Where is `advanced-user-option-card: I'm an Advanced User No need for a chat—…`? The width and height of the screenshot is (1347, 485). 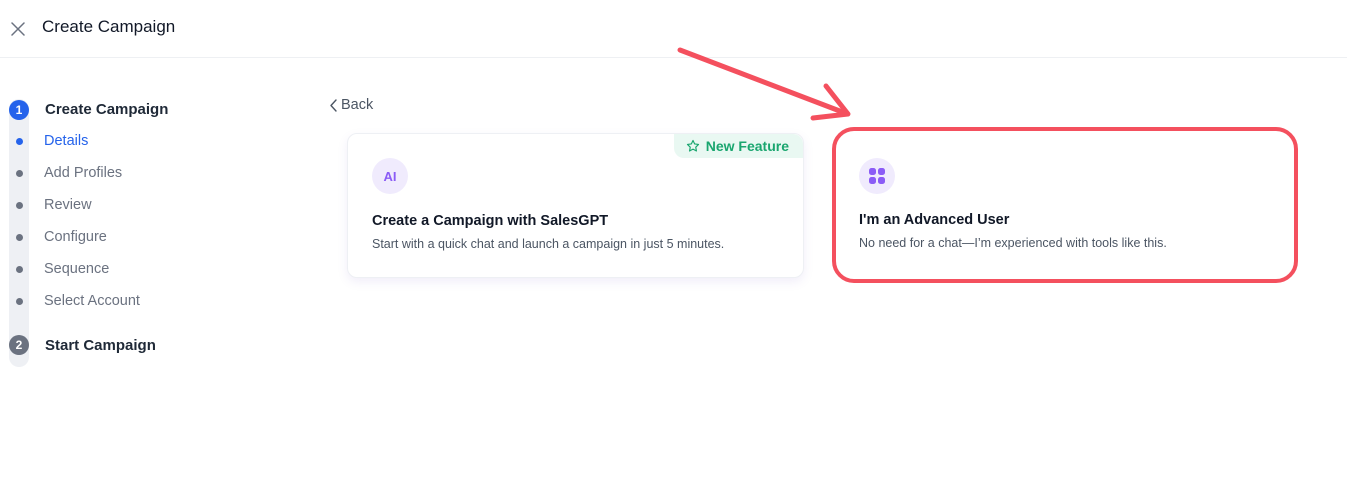
advanced-user-option-card: I'm an Advanced User No need for a chat—… is located at coordinates (1064, 205).